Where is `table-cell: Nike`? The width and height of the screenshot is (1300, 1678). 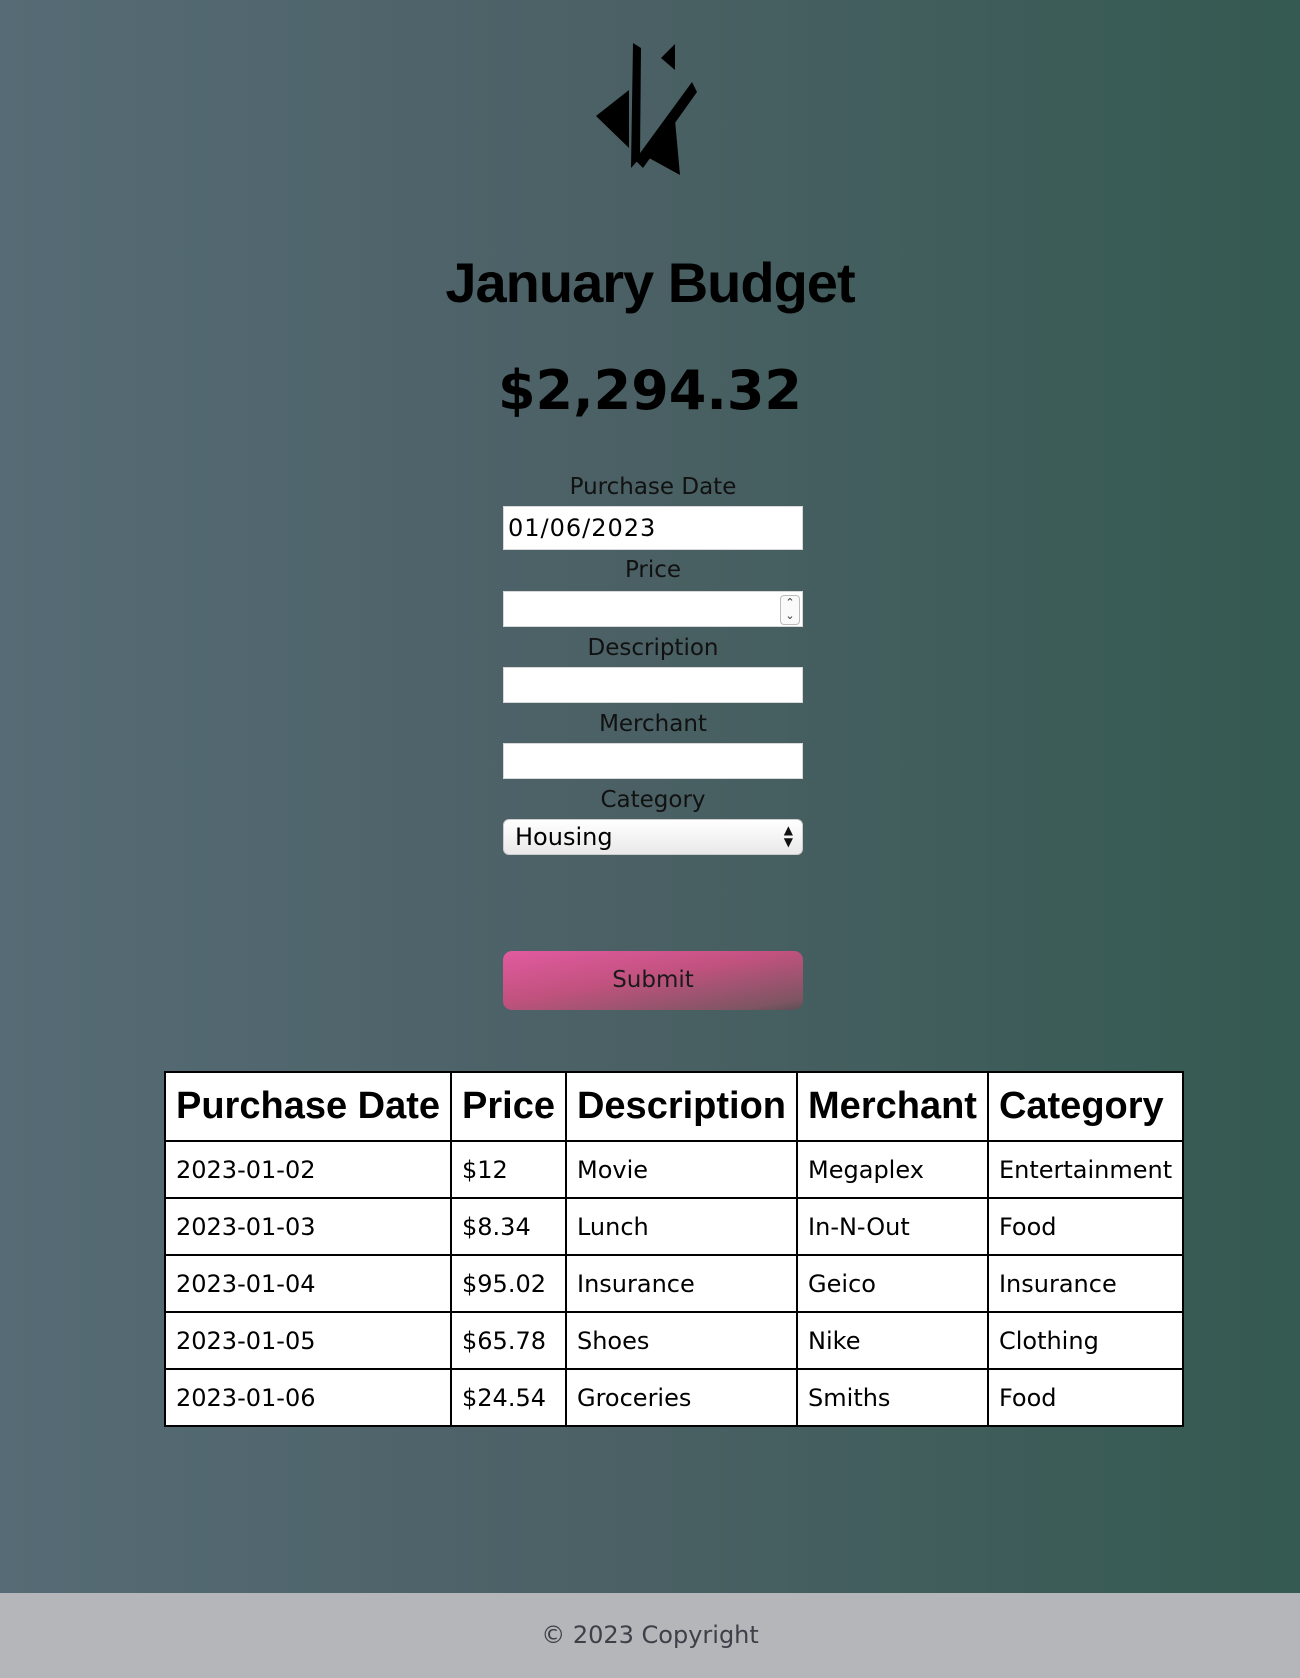
table-cell: Nike is located at coordinates (892, 1340).